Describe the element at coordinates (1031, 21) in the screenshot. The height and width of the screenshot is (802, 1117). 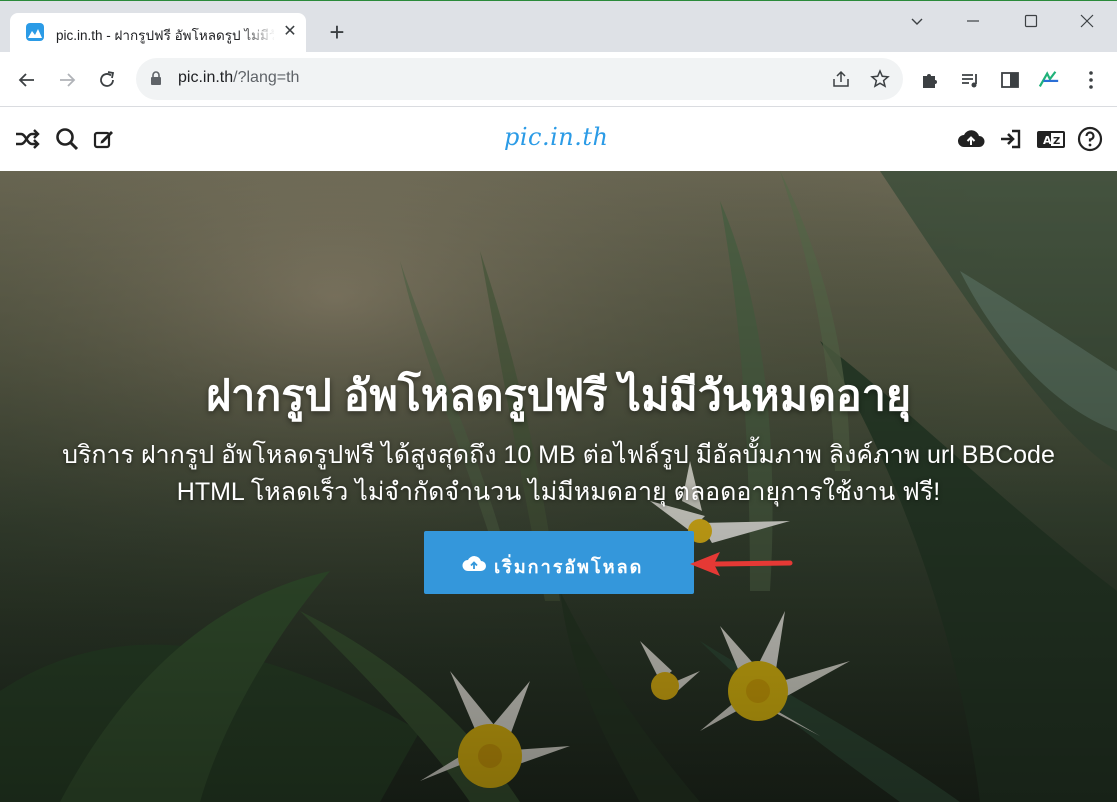
I see `maximize-icon` at that location.